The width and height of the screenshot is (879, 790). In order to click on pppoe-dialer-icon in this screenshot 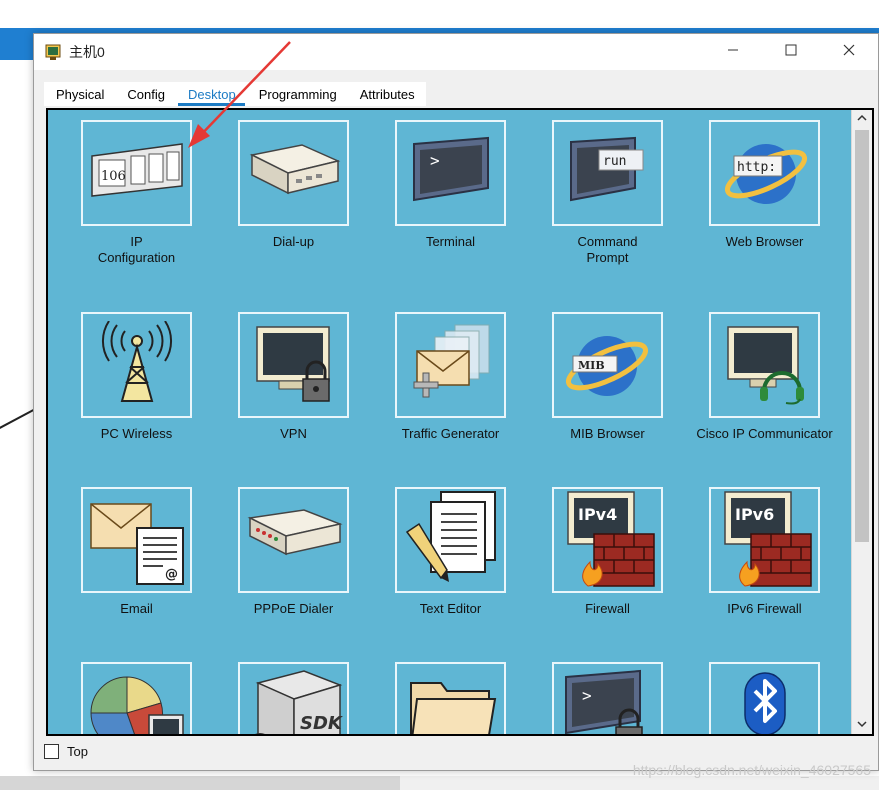, I will do `click(294, 540)`.